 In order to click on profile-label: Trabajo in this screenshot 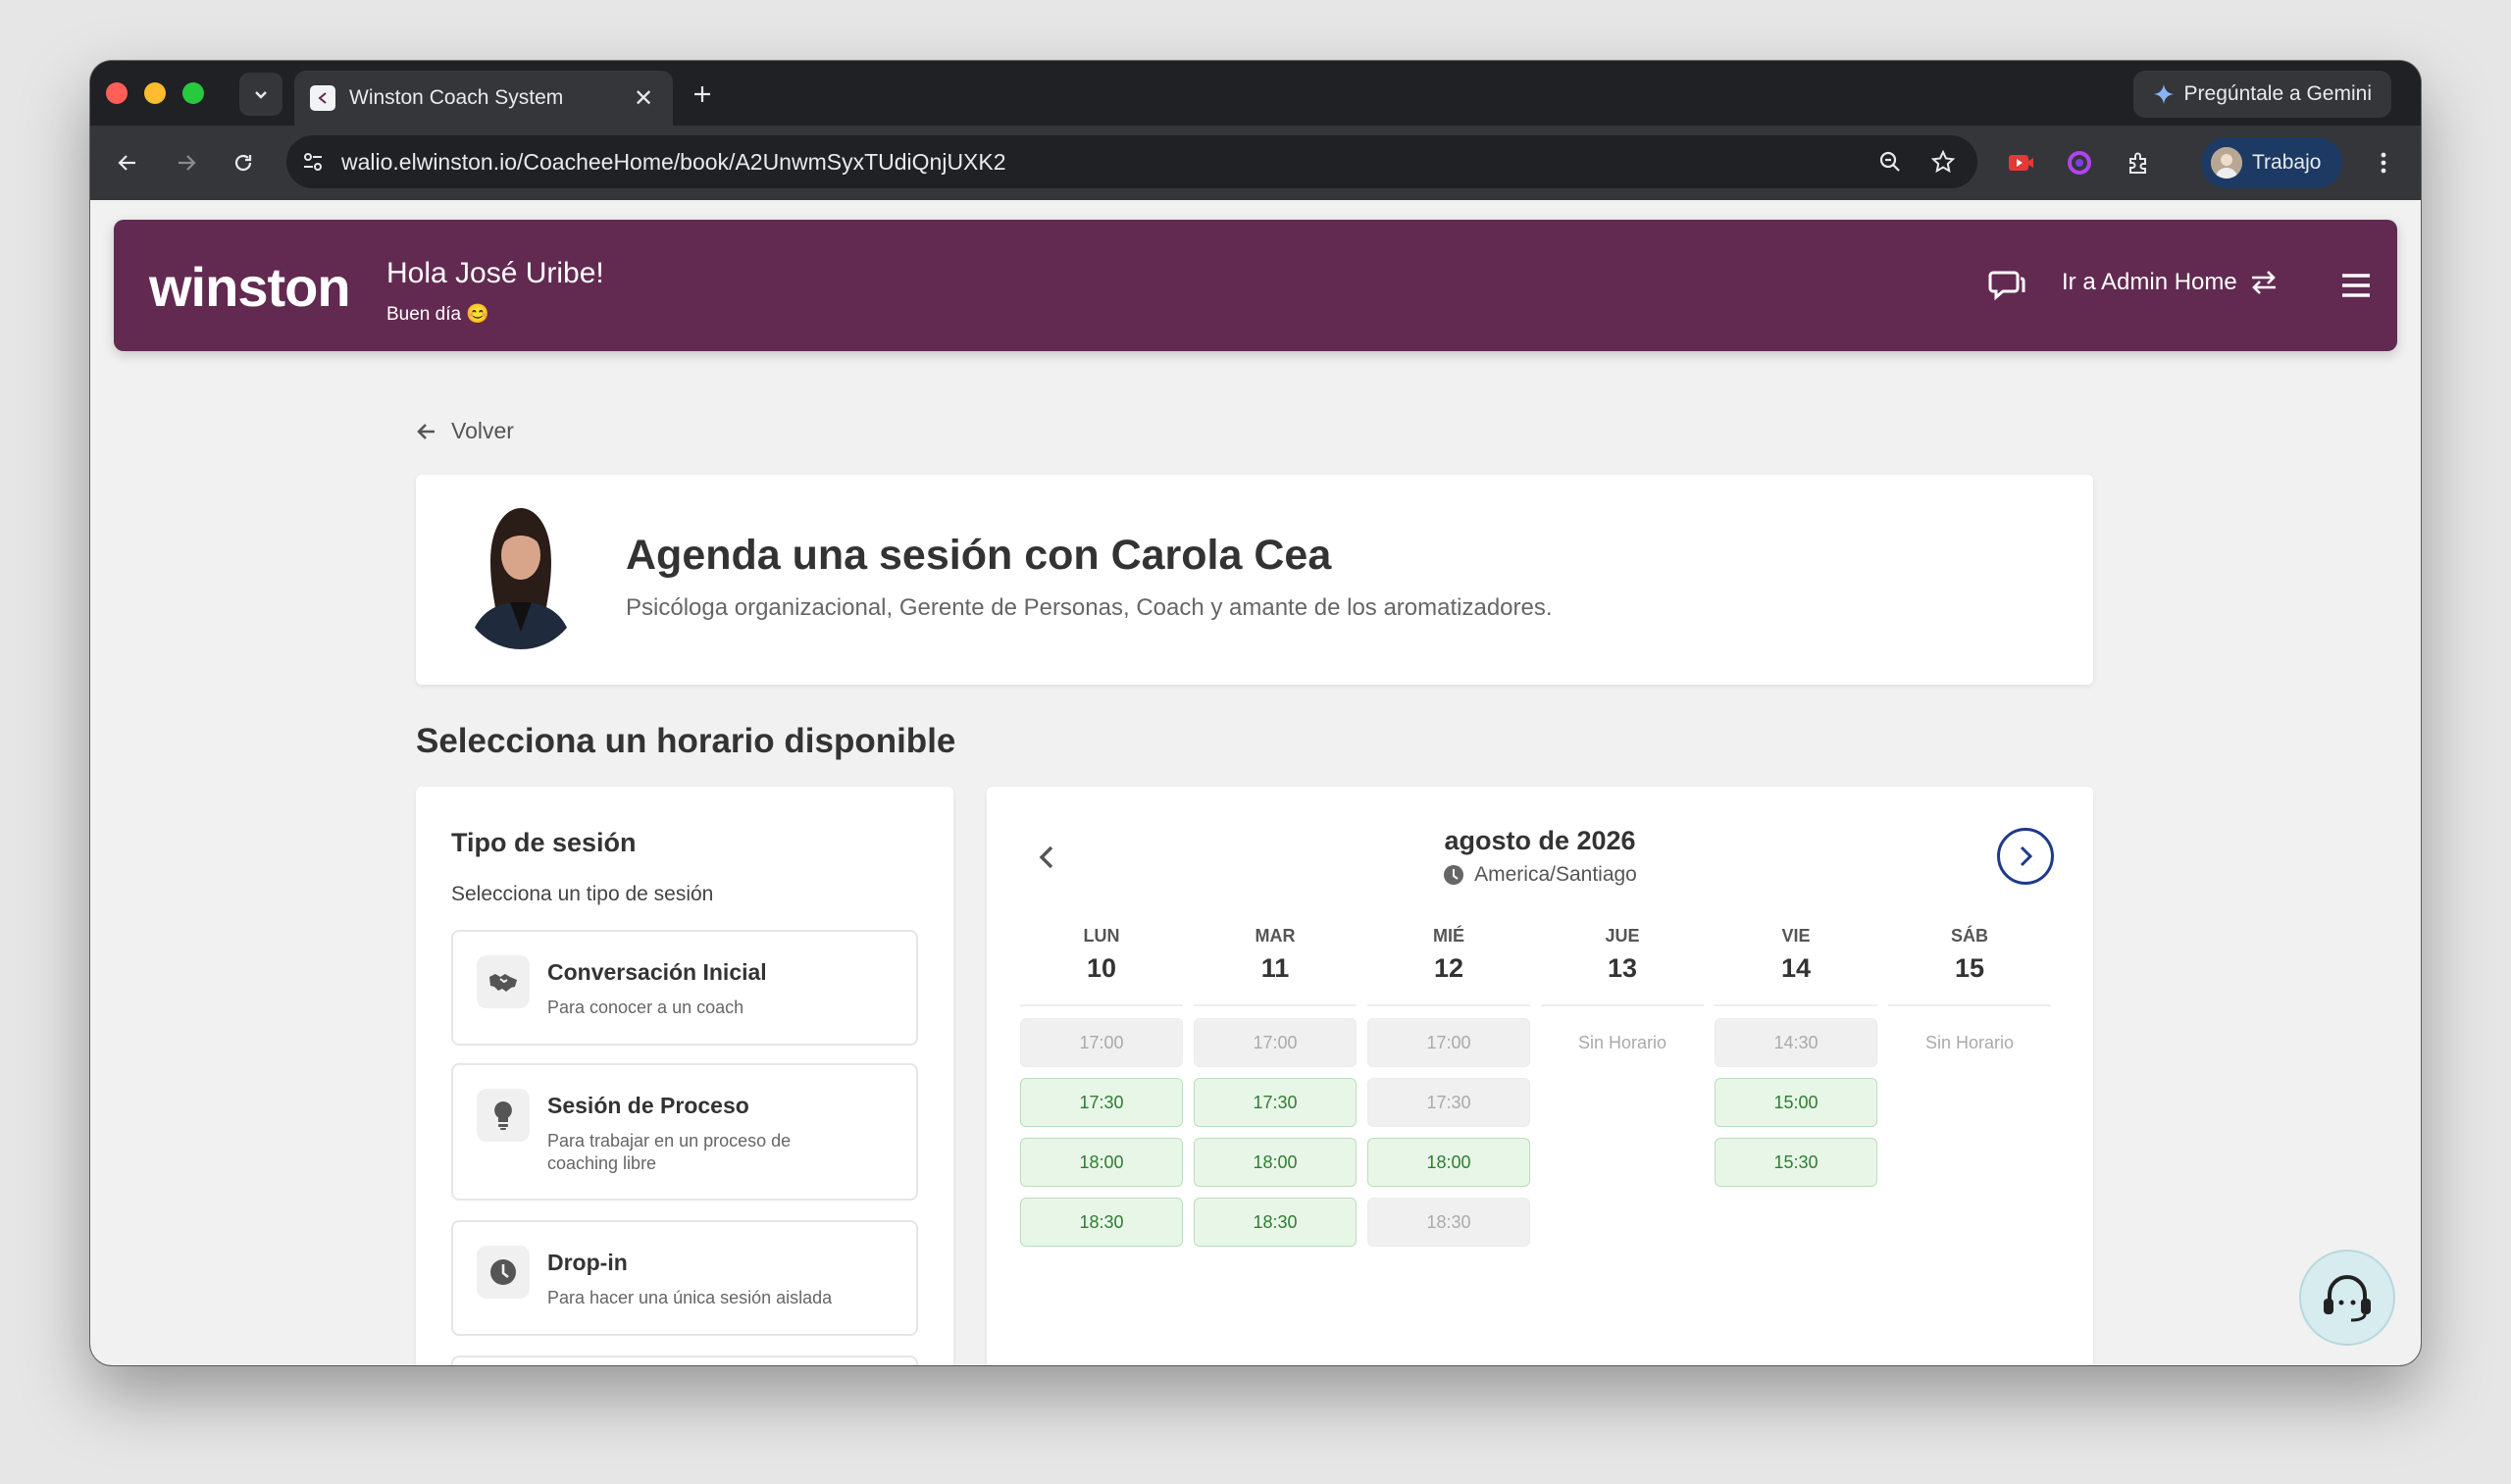, I will do `click(2287, 163)`.